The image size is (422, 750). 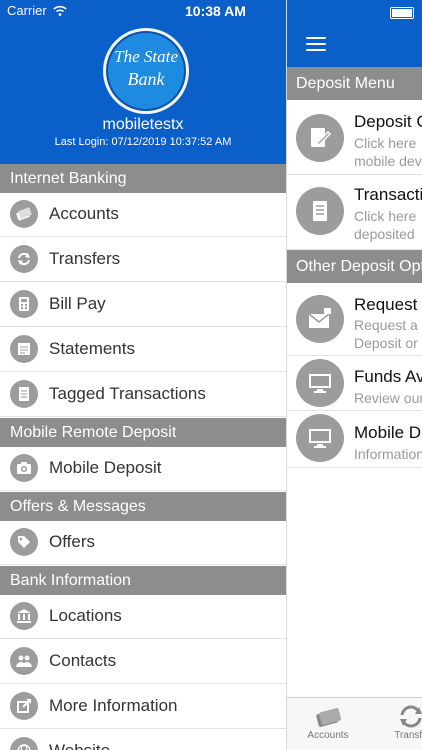 What do you see at coordinates (386, 304) in the screenshot?
I see `menu-item-title: Request` at bounding box center [386, 304].